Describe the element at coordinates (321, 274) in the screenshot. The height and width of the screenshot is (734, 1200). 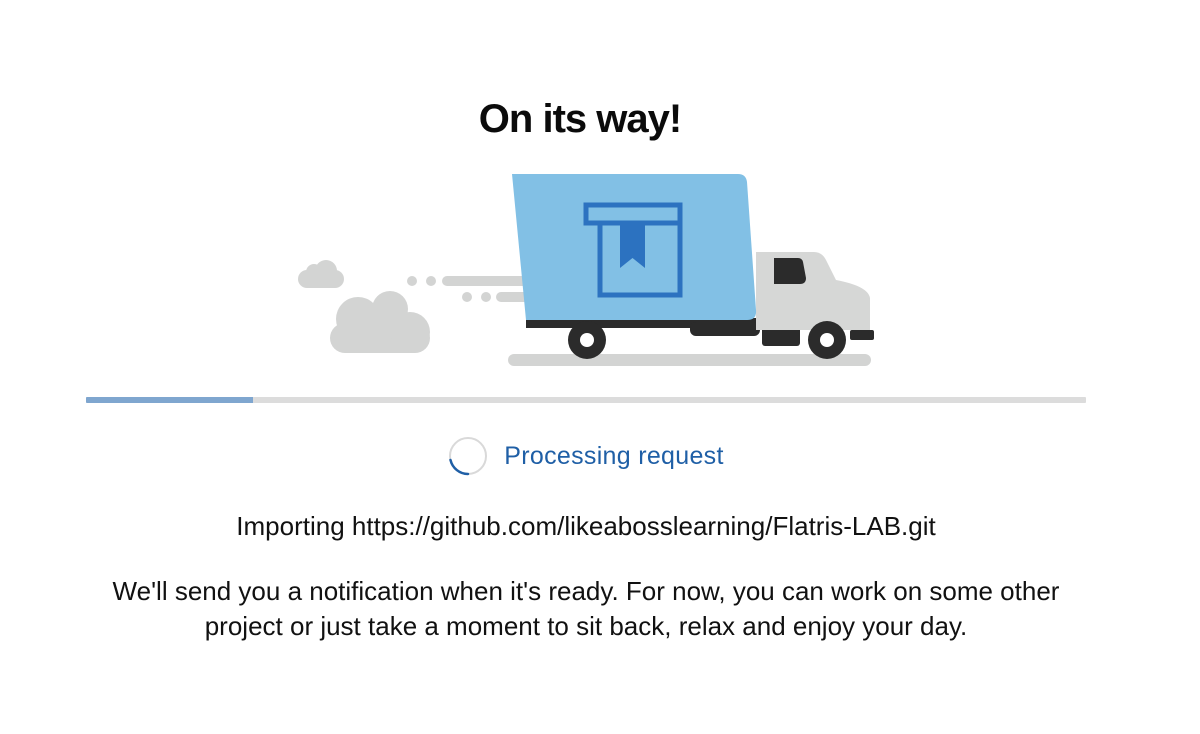
I see `small-cloud-icon` at that location.